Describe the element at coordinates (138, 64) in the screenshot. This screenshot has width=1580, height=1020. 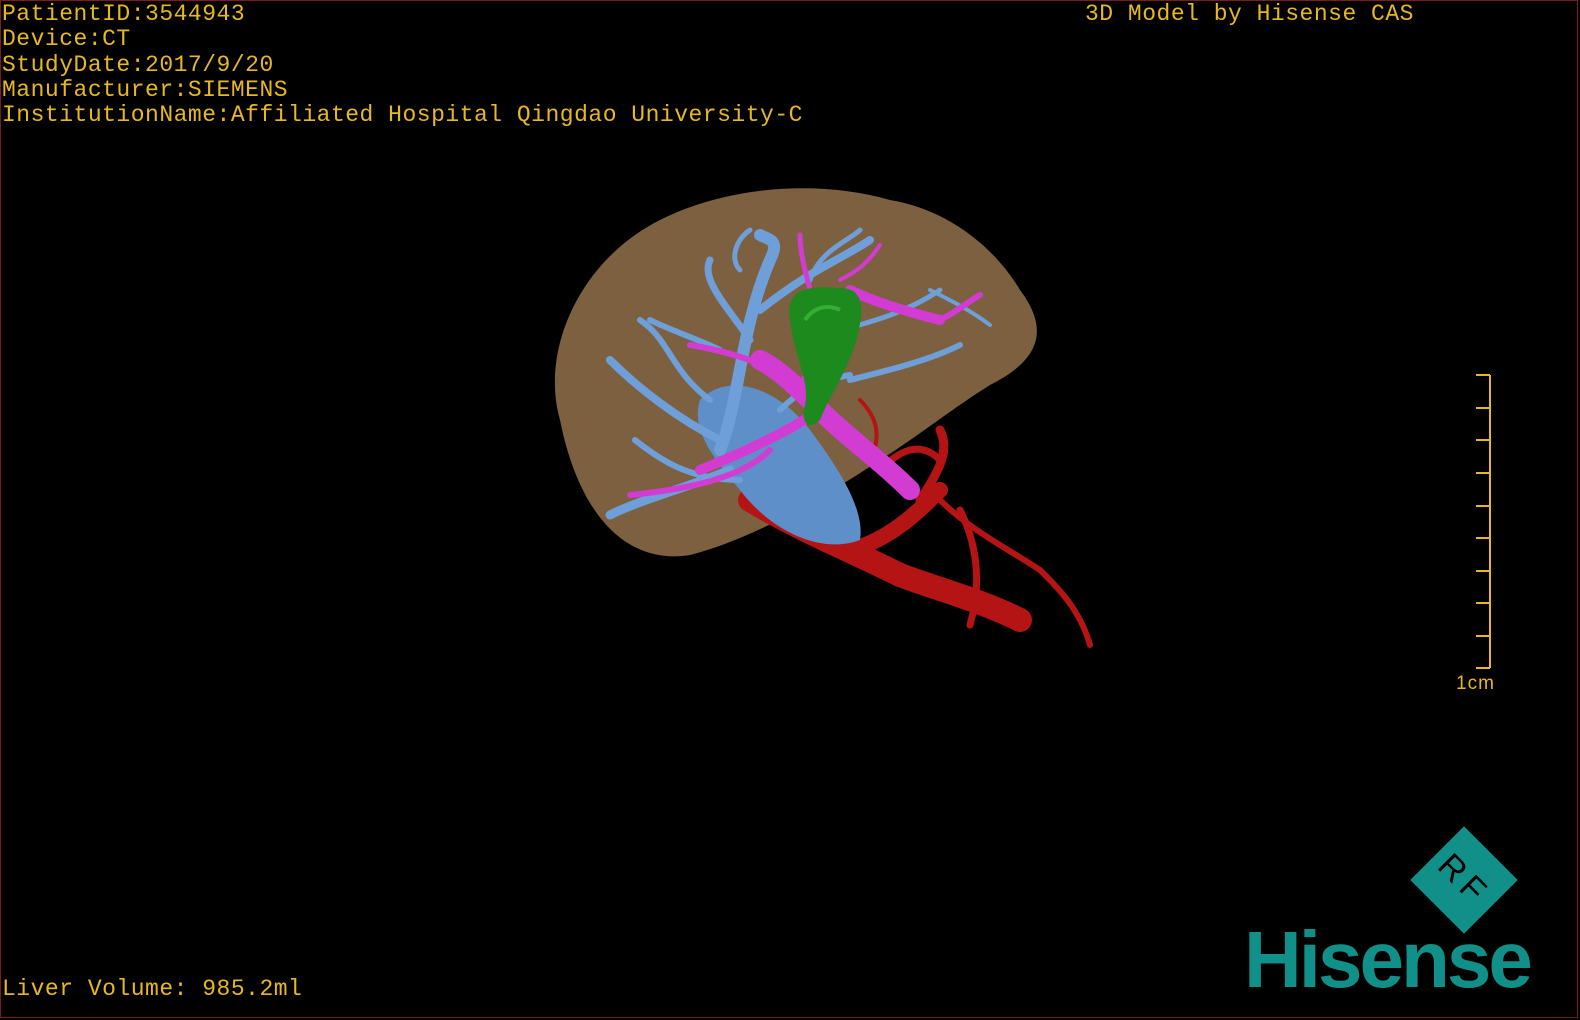
I see `study-date-label: StudyDate:2017/9/20` at that location.